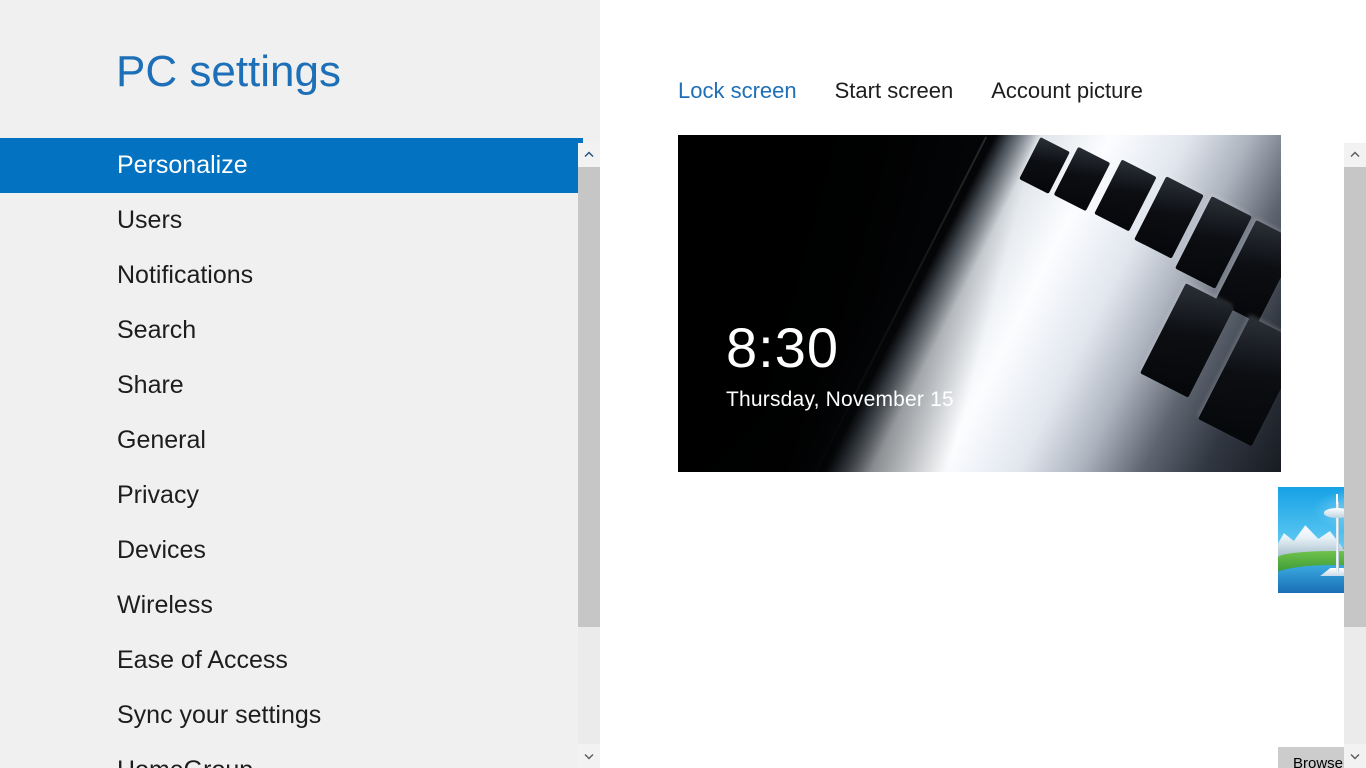 The height and width of the screenshot is (768, 1366). What do you see at coordinates (185, 762) in the screenshot?
I see `sidebar-item-label: HomeGroup` at bounding box center [185, 762].